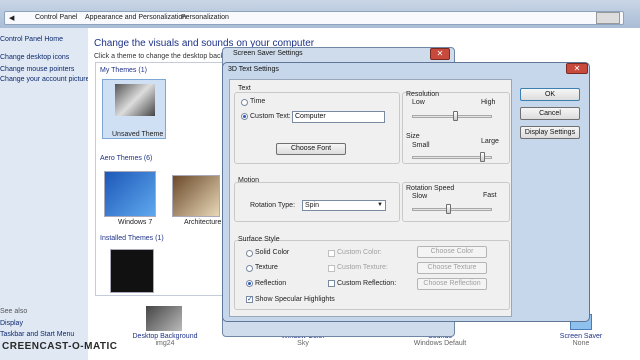 The image size is (640, 360). What do you see at coordinates (249, 180) in the screenshot?
I see `motion-label: Motion` at bounding box center [249, 180].